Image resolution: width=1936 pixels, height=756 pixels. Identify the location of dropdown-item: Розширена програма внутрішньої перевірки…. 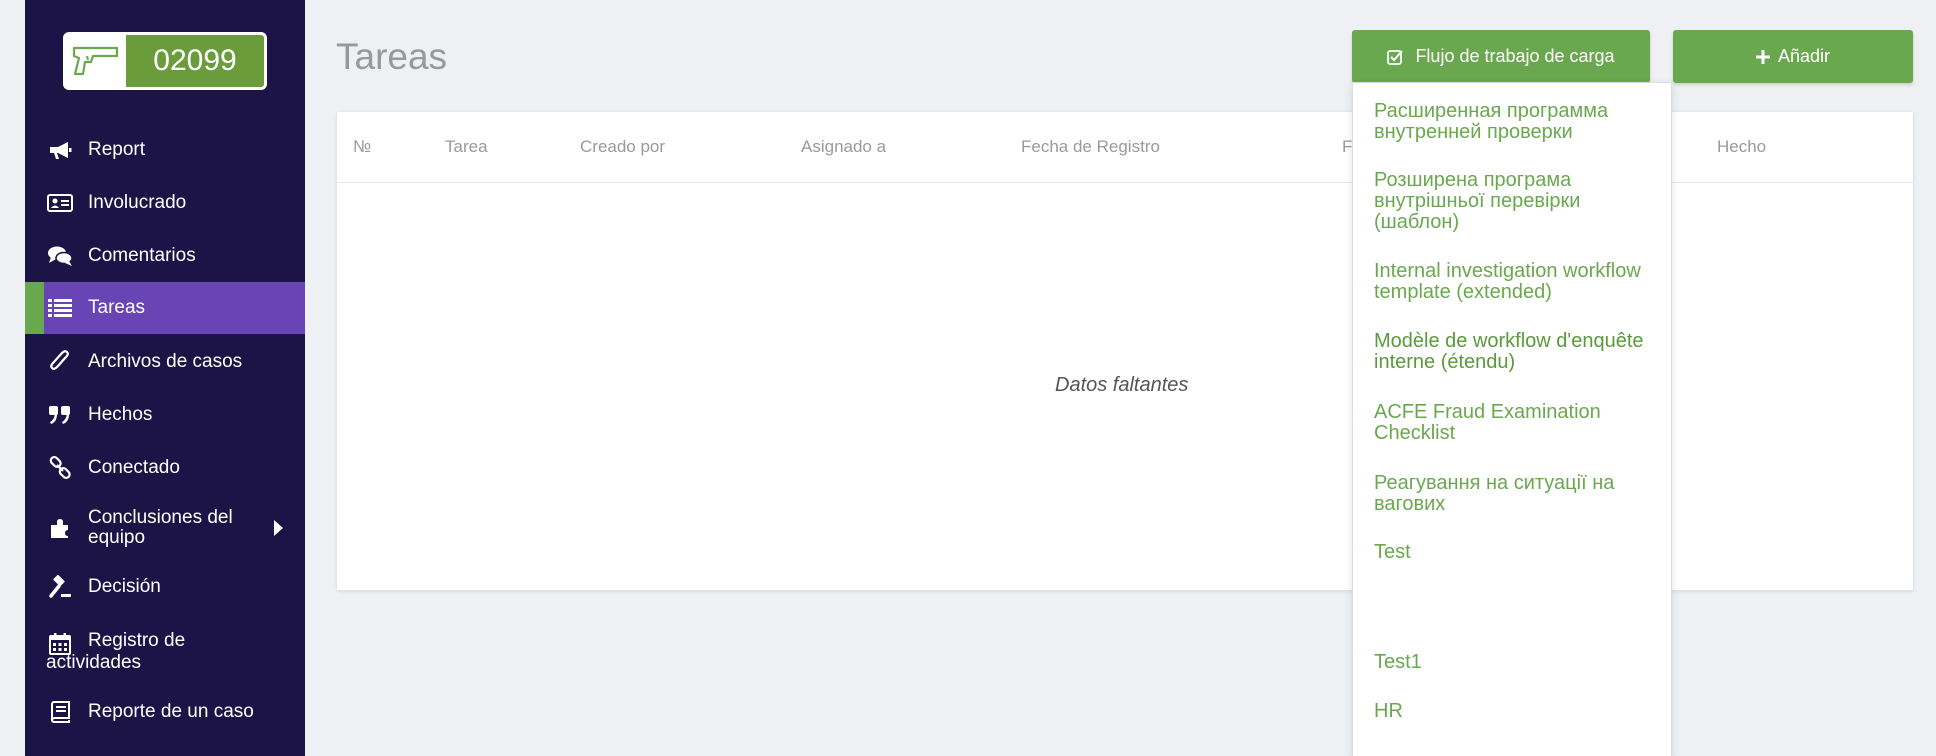
(1519, 201).